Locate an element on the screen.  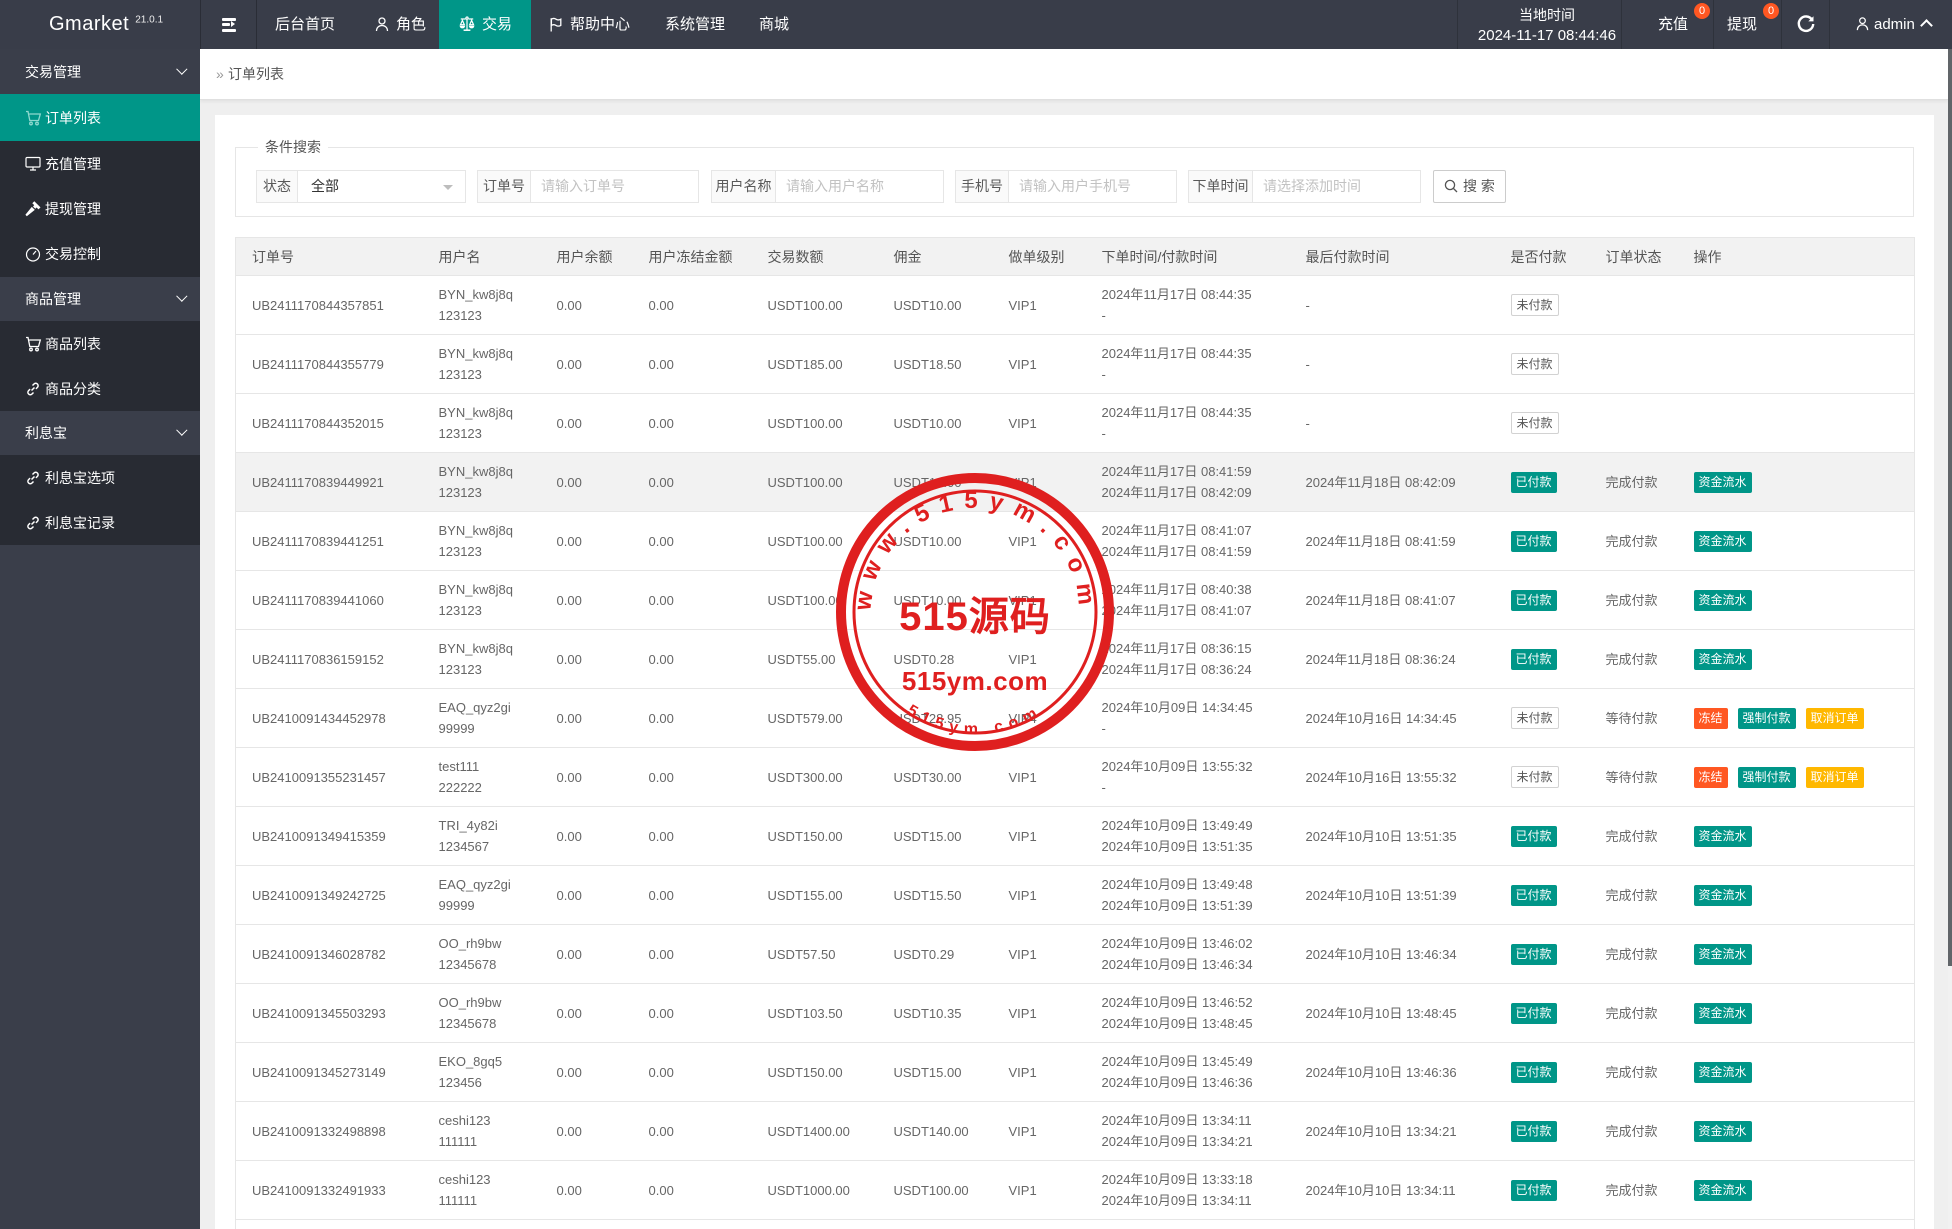
svg-text: 515源码 is located at coordinates (975, 613).